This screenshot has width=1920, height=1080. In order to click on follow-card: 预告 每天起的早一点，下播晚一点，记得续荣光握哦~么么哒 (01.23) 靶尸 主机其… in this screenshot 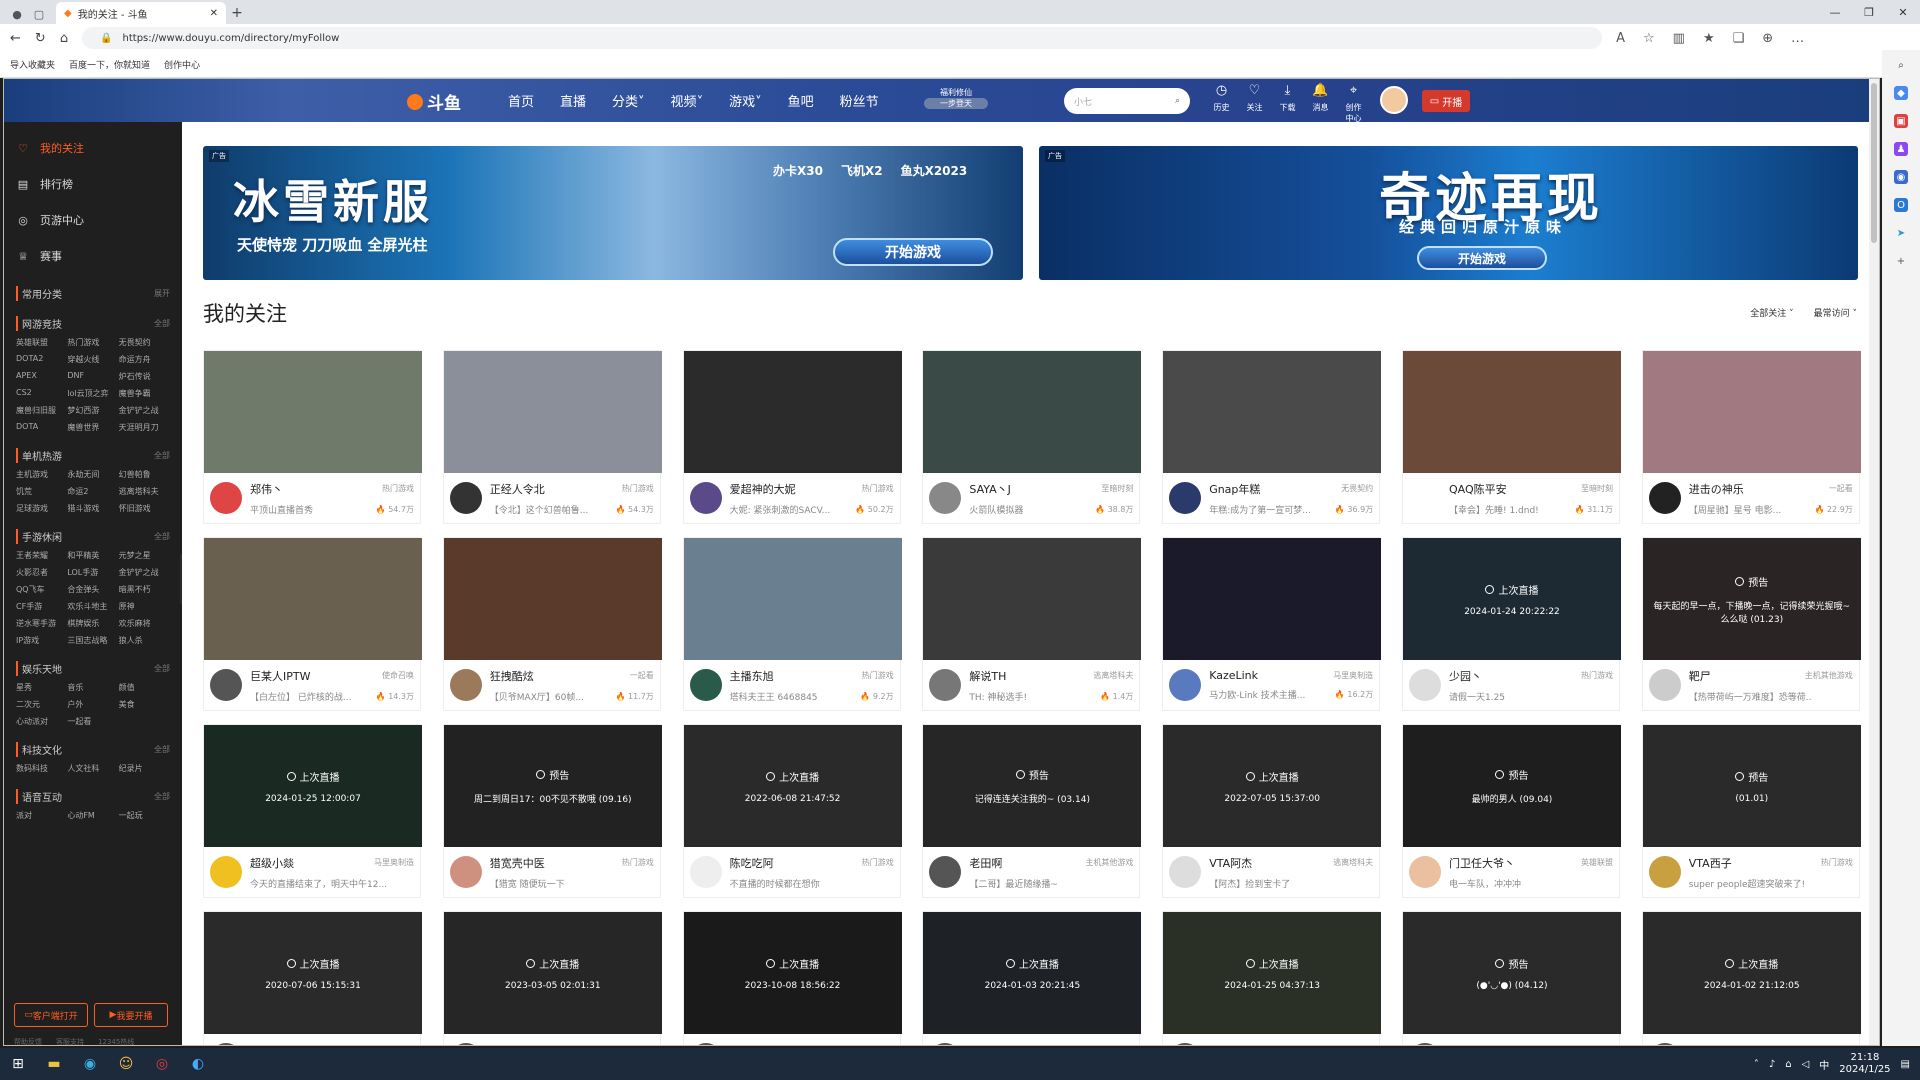, I will do `click(1751, 624)`.